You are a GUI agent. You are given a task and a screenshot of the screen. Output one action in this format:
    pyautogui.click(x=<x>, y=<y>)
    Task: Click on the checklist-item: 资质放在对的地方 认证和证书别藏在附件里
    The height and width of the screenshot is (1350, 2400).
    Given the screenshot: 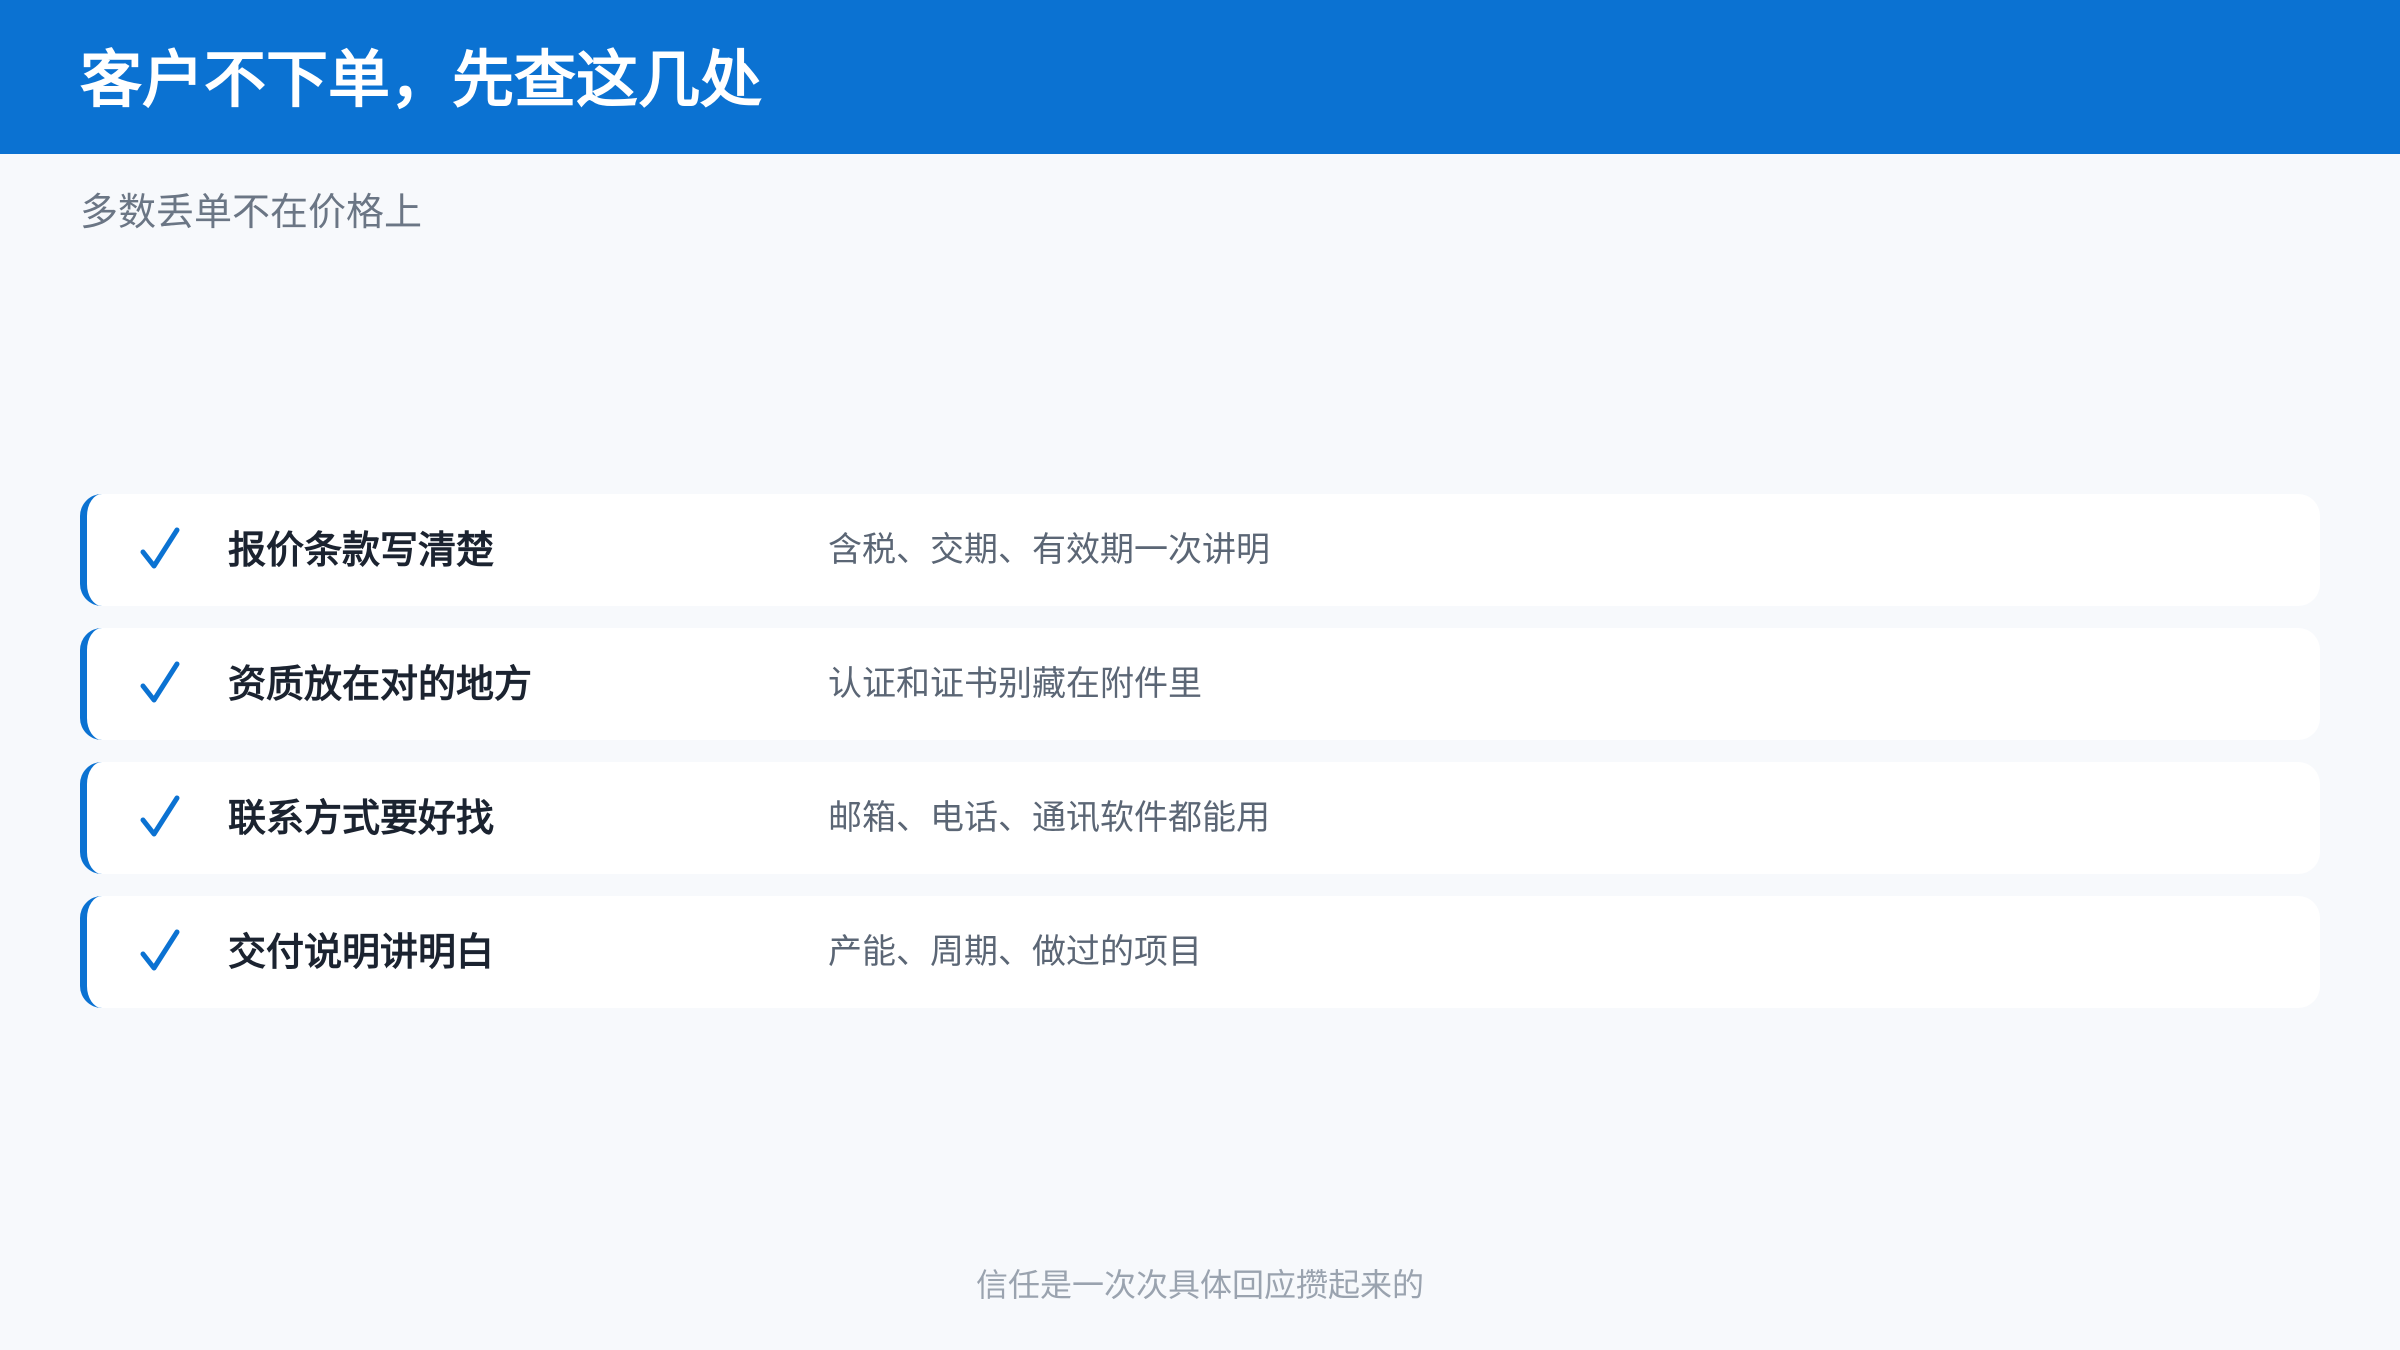 What is the action you would take?
    pyautogui.click(x=1200, y=684)
    